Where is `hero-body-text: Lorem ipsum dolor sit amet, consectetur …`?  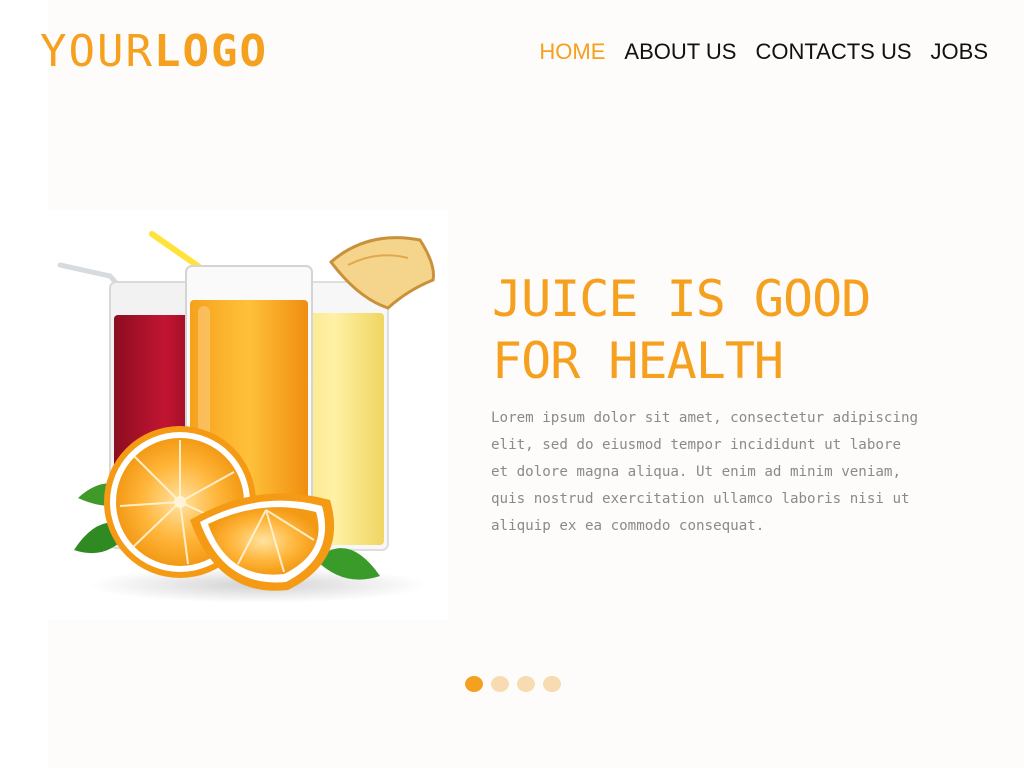 hero-body-text: Lorem ipsum dolor sit amet, consectetur … is located at coordinates (705, 472).